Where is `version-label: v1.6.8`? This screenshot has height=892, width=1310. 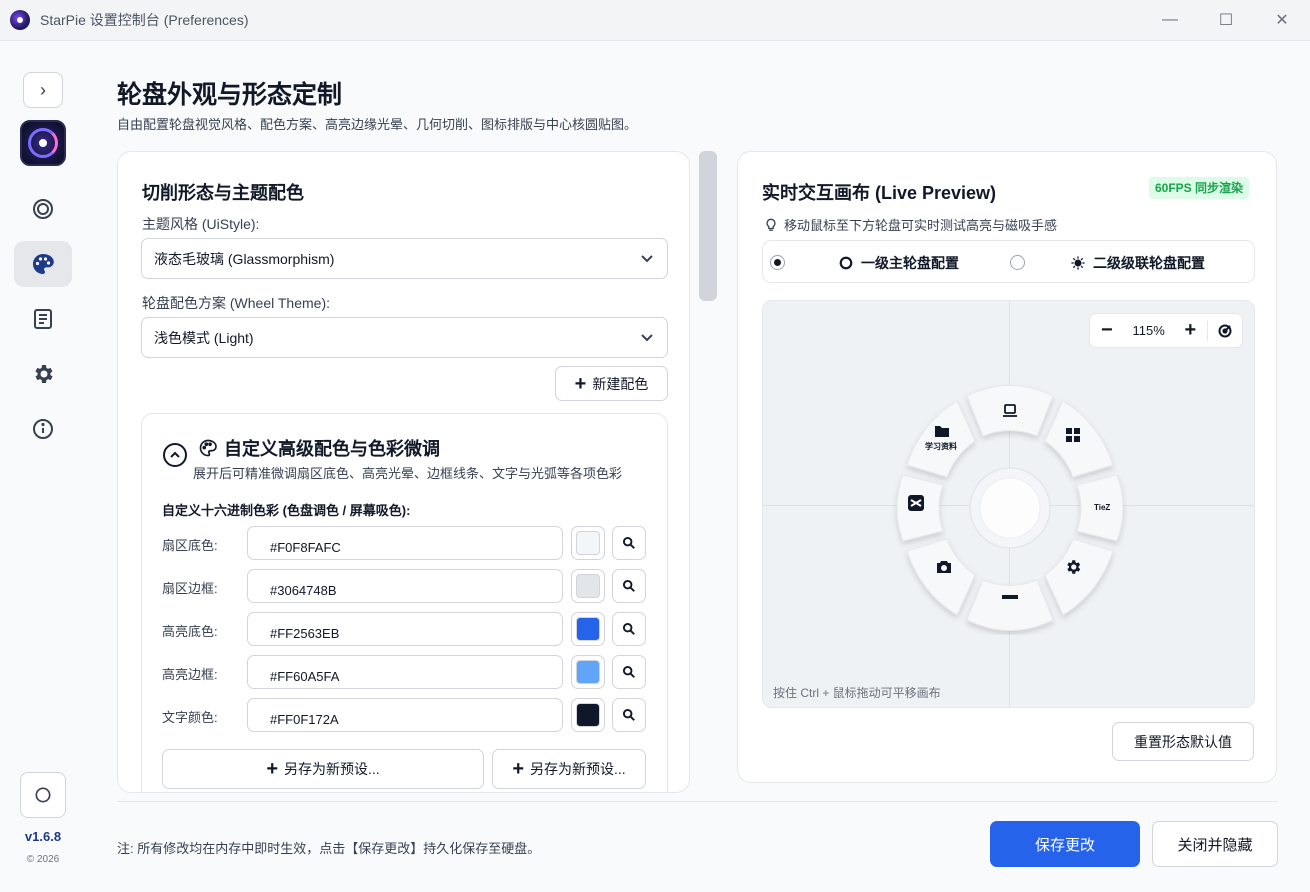 version-label: v1.6.8 is located at coordinates (43, 836).